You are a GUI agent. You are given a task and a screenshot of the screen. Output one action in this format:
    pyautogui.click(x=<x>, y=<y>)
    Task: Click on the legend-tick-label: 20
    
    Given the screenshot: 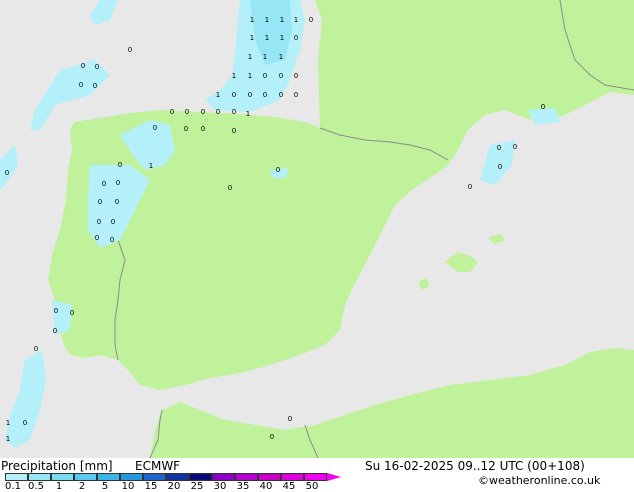 What is the action you would take?
    pyautogui.click(x=174, y=486)
    